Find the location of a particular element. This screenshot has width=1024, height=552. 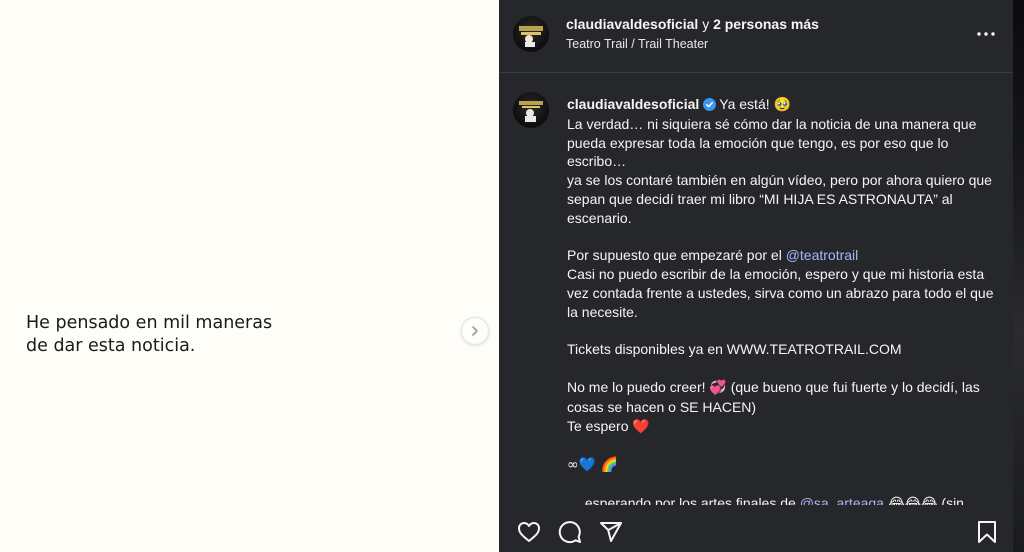

caption-username: claudiavaldesoficial is located at coordinates (633, 104).